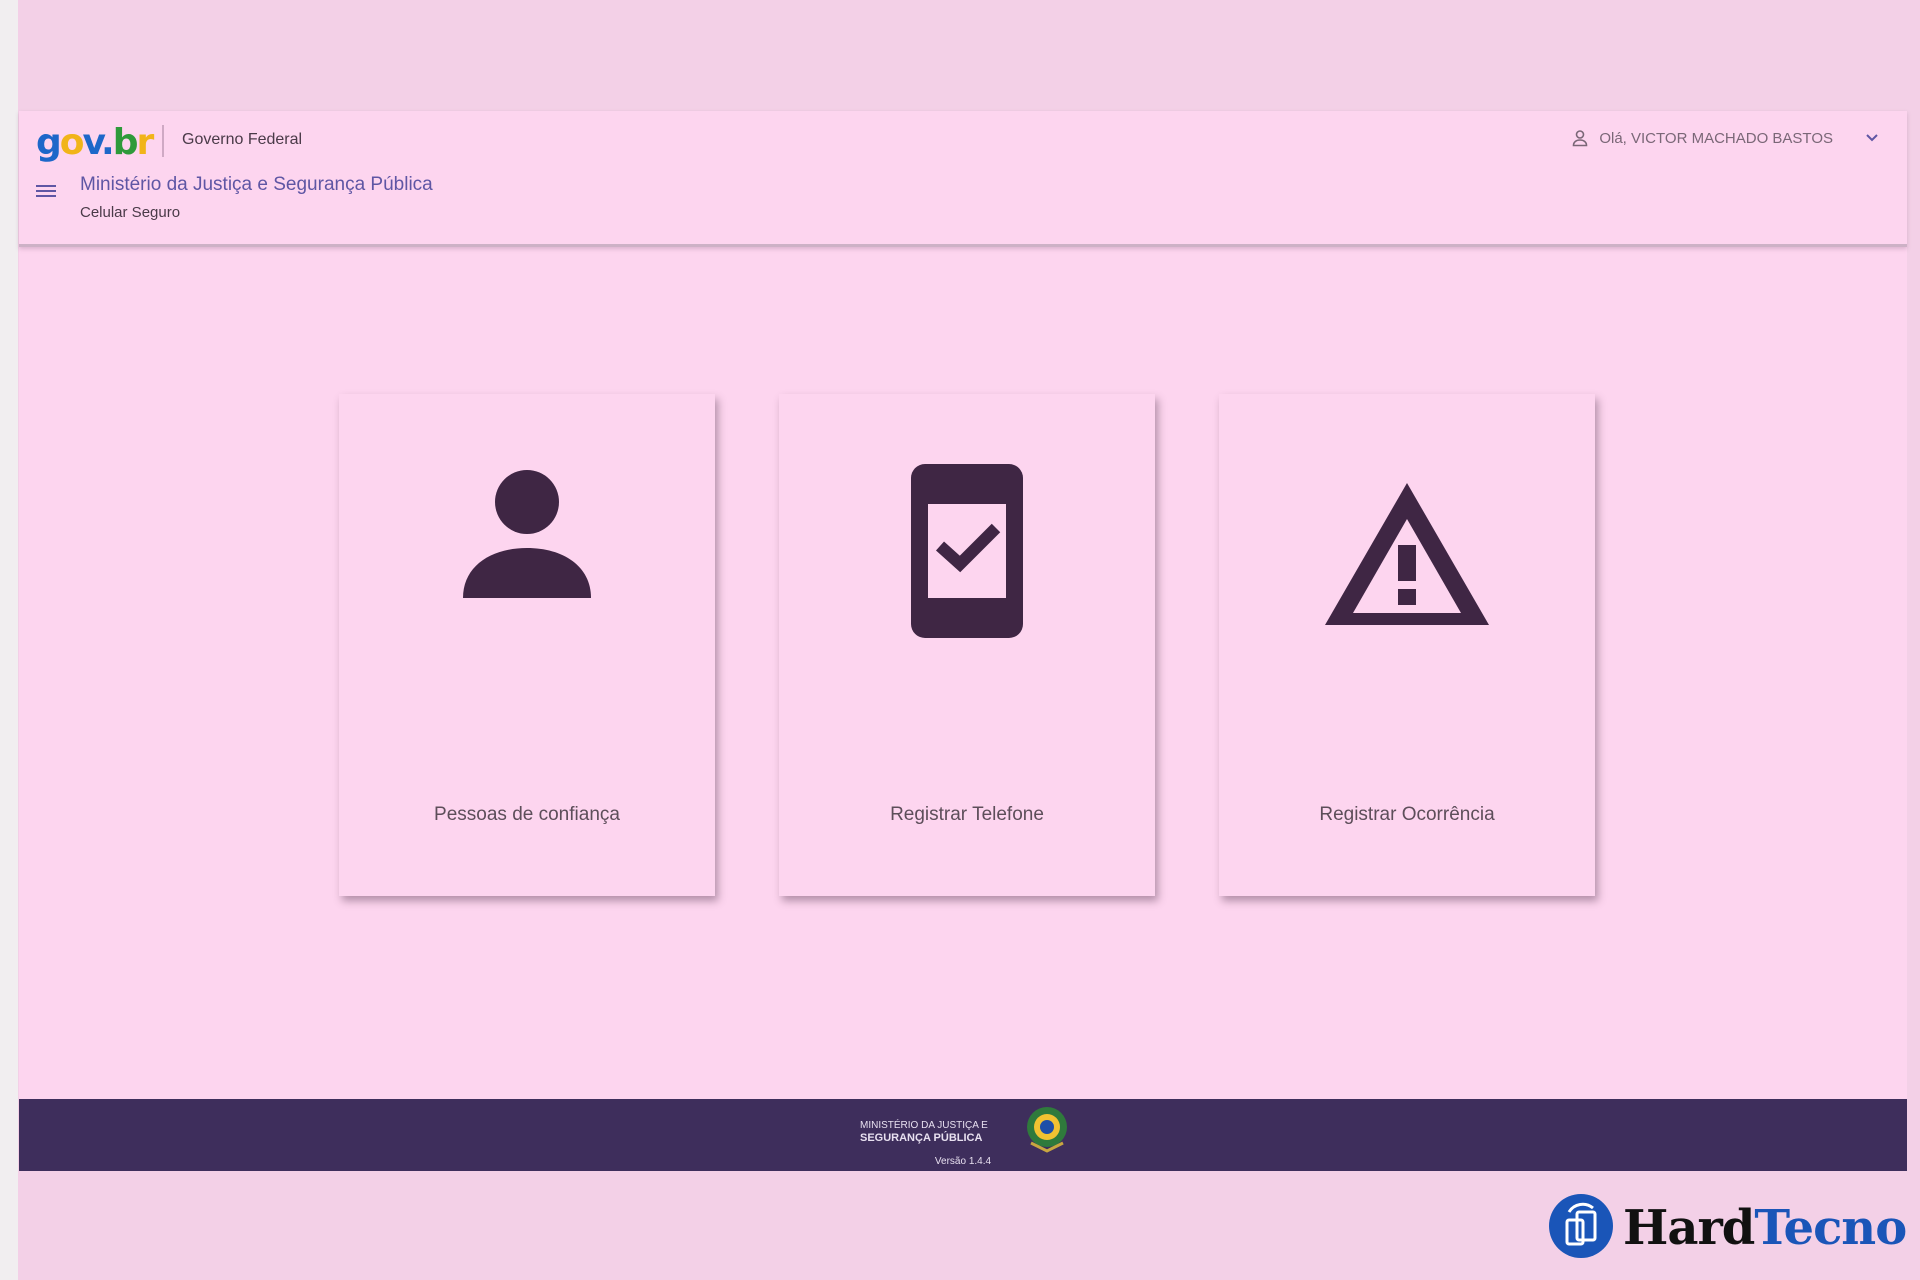 This screenshot has width=1920, height=1280. Describe the element at coordinates (527, 814) in the screenshot. I see `card-label: Pessoas de confiança` at that location.